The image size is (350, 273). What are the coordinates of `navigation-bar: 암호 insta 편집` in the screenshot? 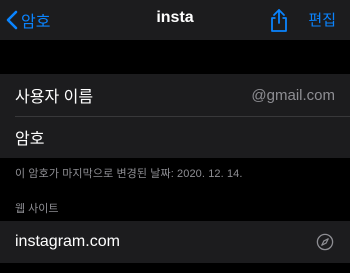 It's located at (175, 20).